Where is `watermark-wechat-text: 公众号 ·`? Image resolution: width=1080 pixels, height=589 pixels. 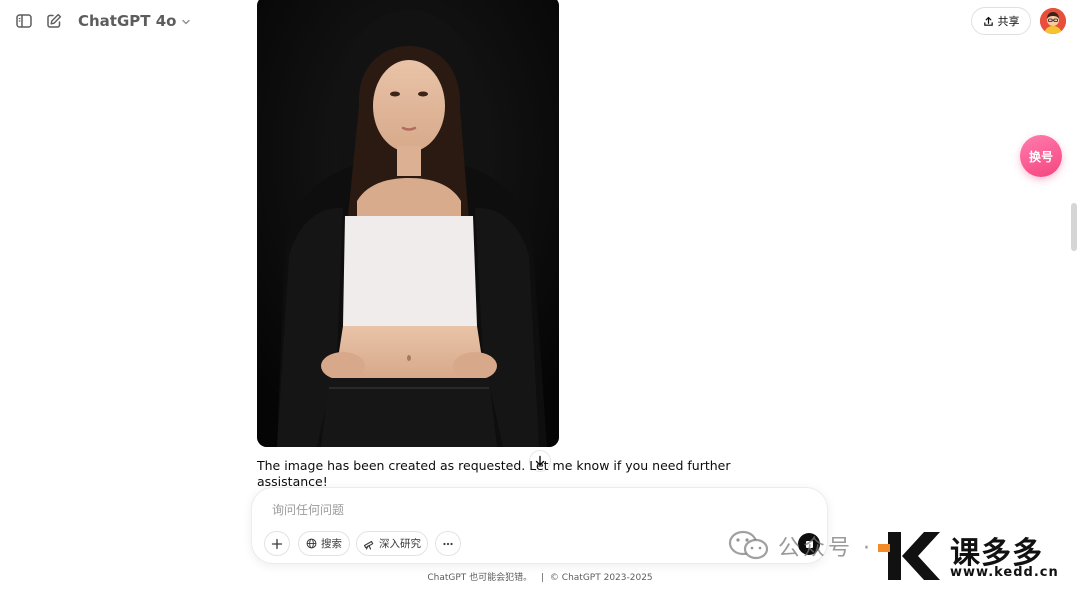 watermark-wechat-text: 公众号 · is located at coordinates (825, 548).